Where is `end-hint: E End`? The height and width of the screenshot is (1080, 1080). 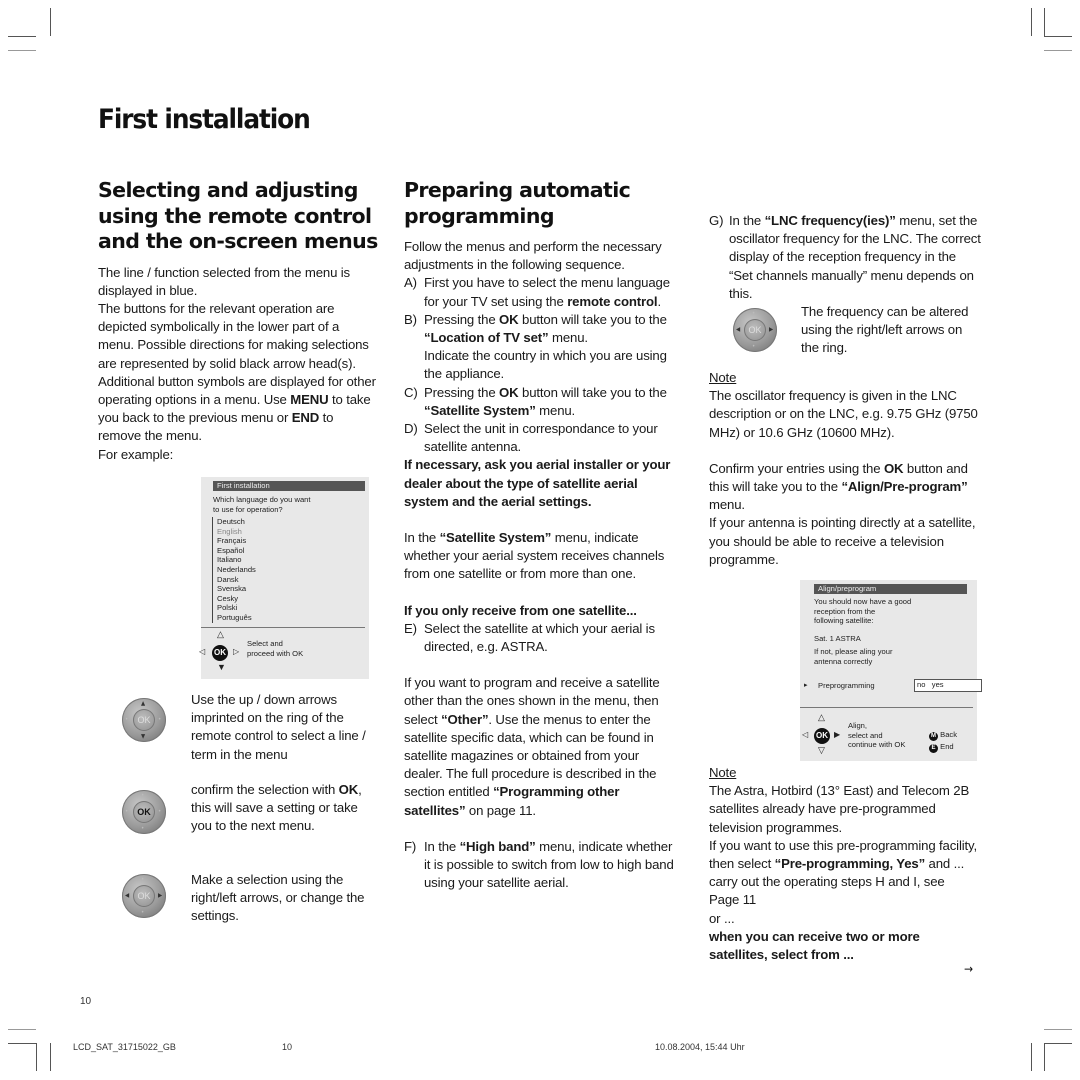 end-hint: E End is located at coordinates (941, 747).